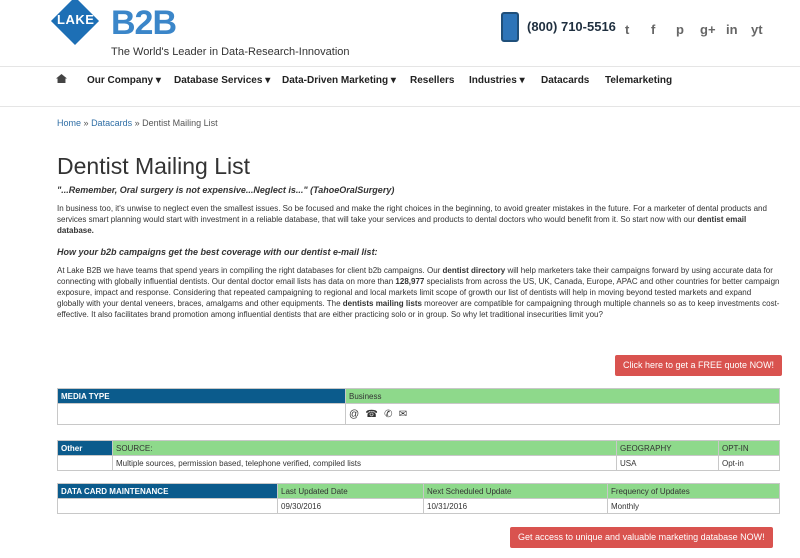  What do you see at coordinates (667, 463) in the screenshot?
I see `geography-value: USA` at bounding box center [667, 463].